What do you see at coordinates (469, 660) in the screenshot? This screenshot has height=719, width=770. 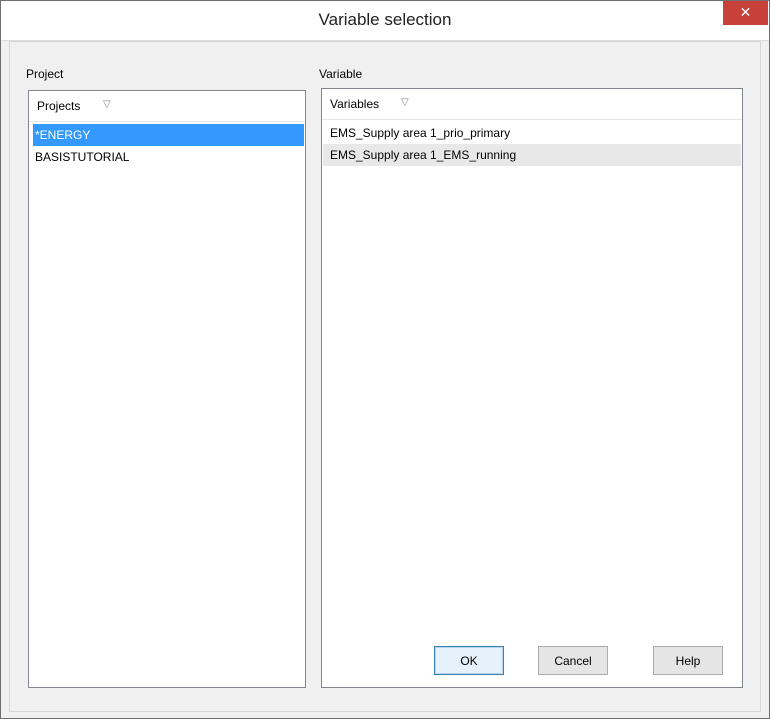 I see `ok-button: OK` at bounding box center [469, 660].